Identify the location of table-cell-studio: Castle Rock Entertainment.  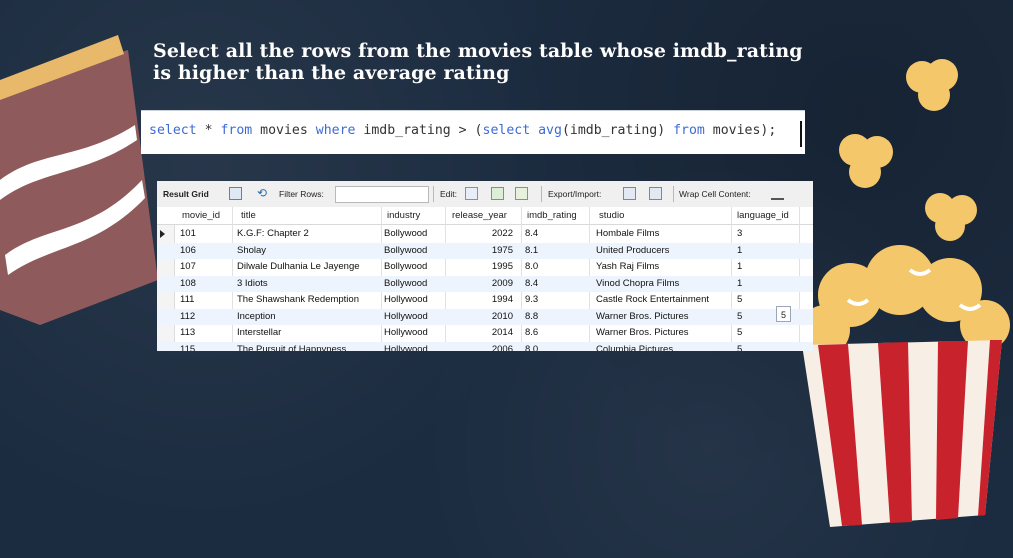
(652, 299).